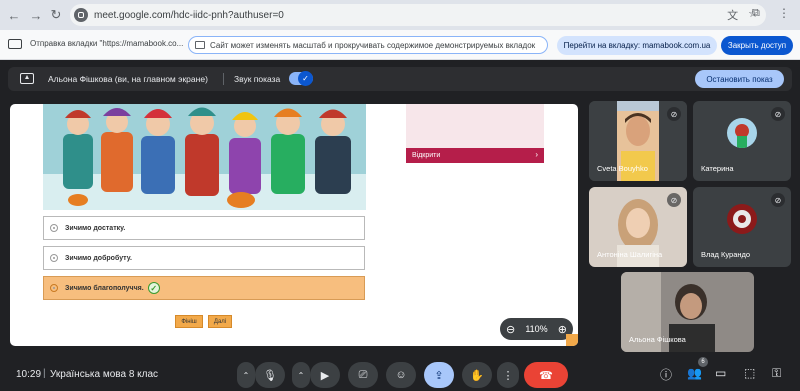  I want to click on stop-presenting-button: Остановить показ, so click(739, 79).